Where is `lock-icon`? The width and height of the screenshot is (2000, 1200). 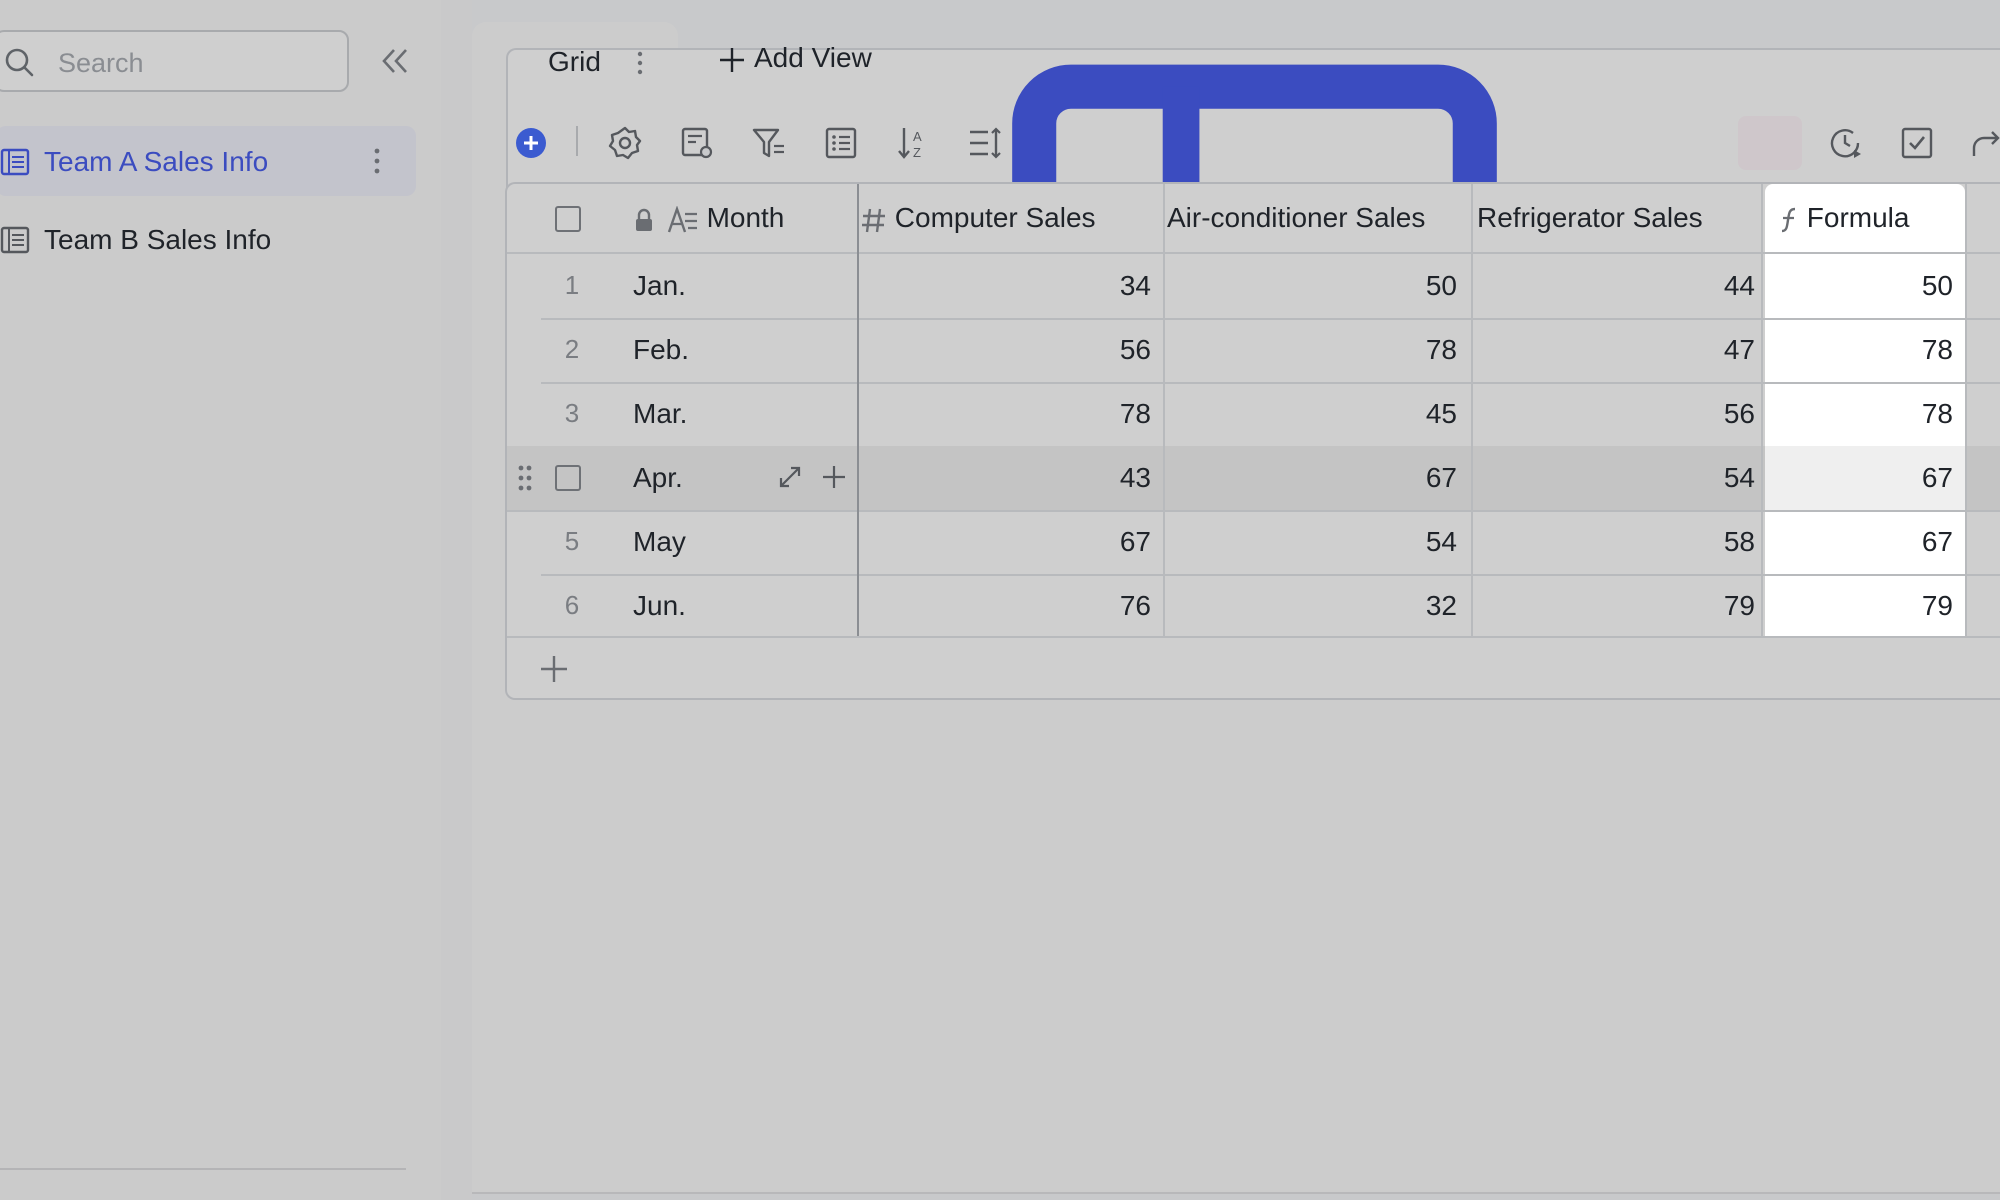
lock-icon is located at coordinates (644, 219).